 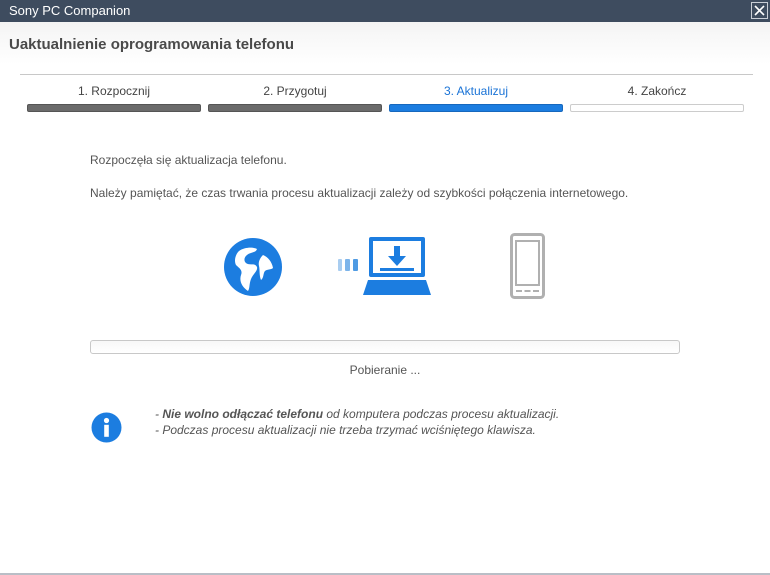 I want to click on page-title: Uaktualnienie oprogramowania telefonu, so click(x=152, y=44).